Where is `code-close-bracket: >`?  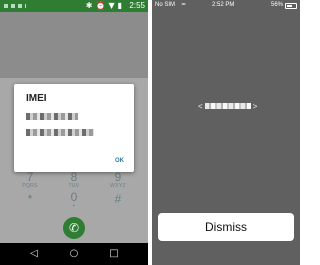
code-close-bracket: > is located at coordinates (255, 106).